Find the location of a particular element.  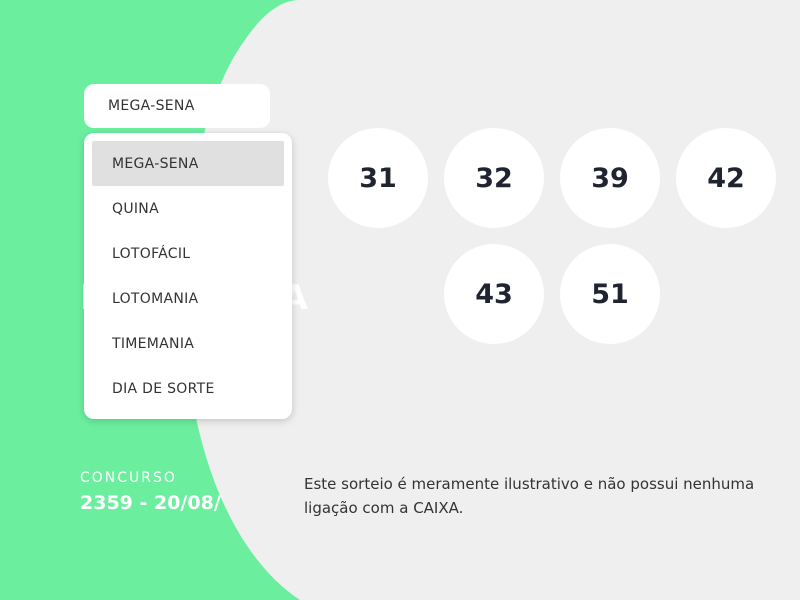

option-label: MEGA-SENA is located at coordinates (155, 163).